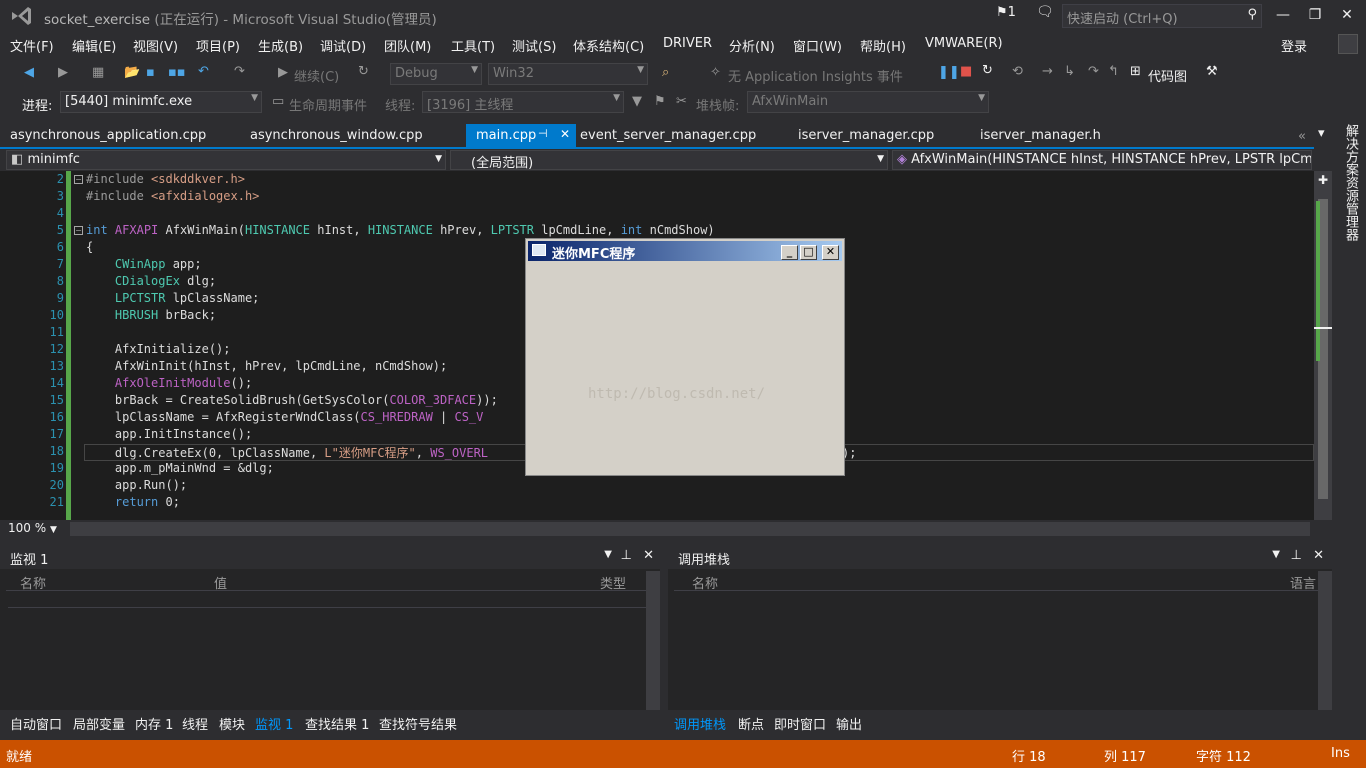 This screenshot has width=1366, height=768. Describe the element at coordinates (169, 434) in the screenshot. I see `code-line: app.InitInstance();` at that location.